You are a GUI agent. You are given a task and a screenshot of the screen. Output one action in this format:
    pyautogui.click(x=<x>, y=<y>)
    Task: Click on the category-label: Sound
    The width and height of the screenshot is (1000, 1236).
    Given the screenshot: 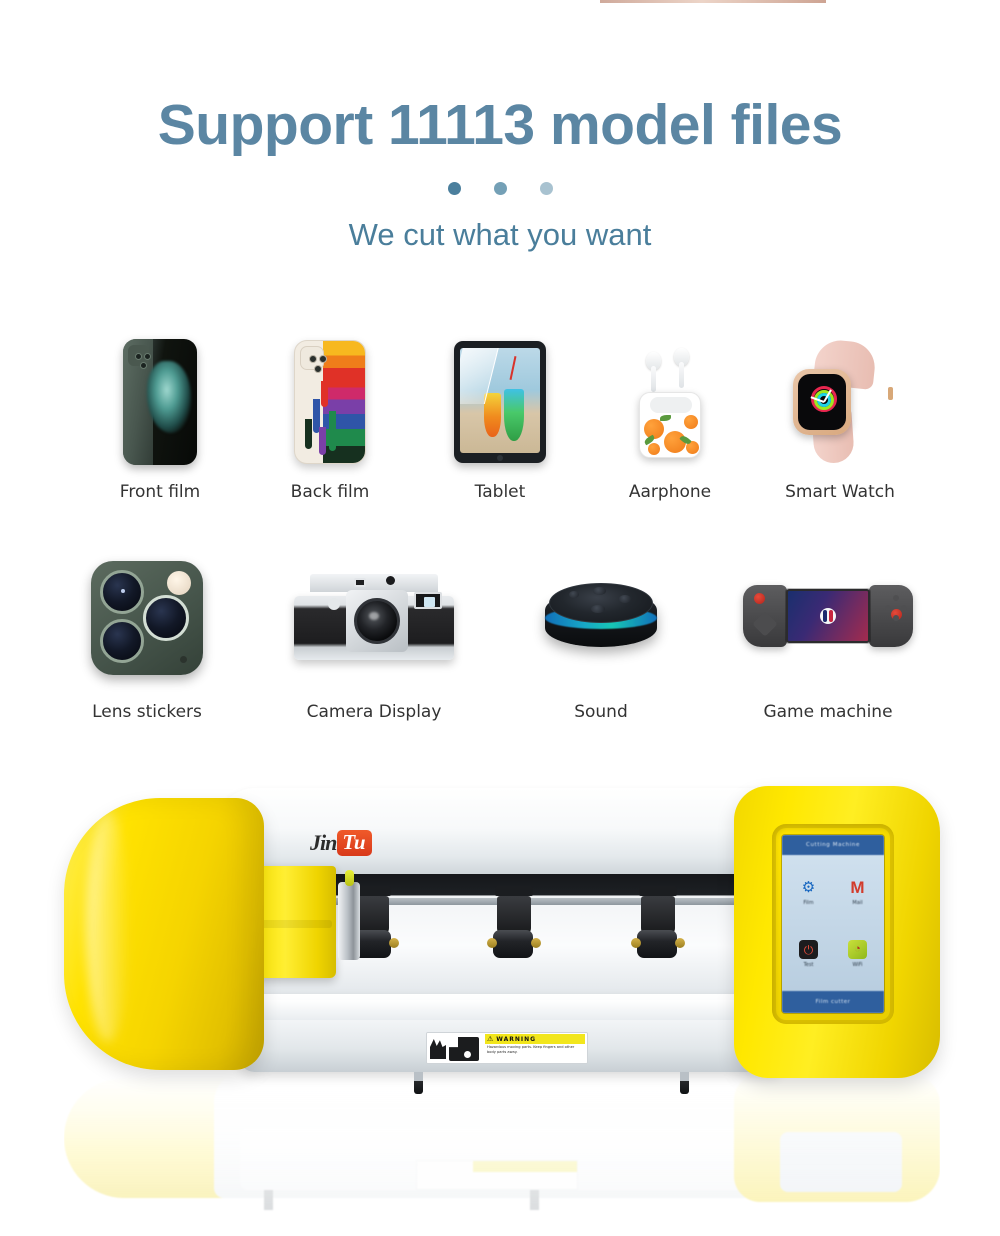 What is the action you would take?
    pyautogui.click(x=601, y=712)
    